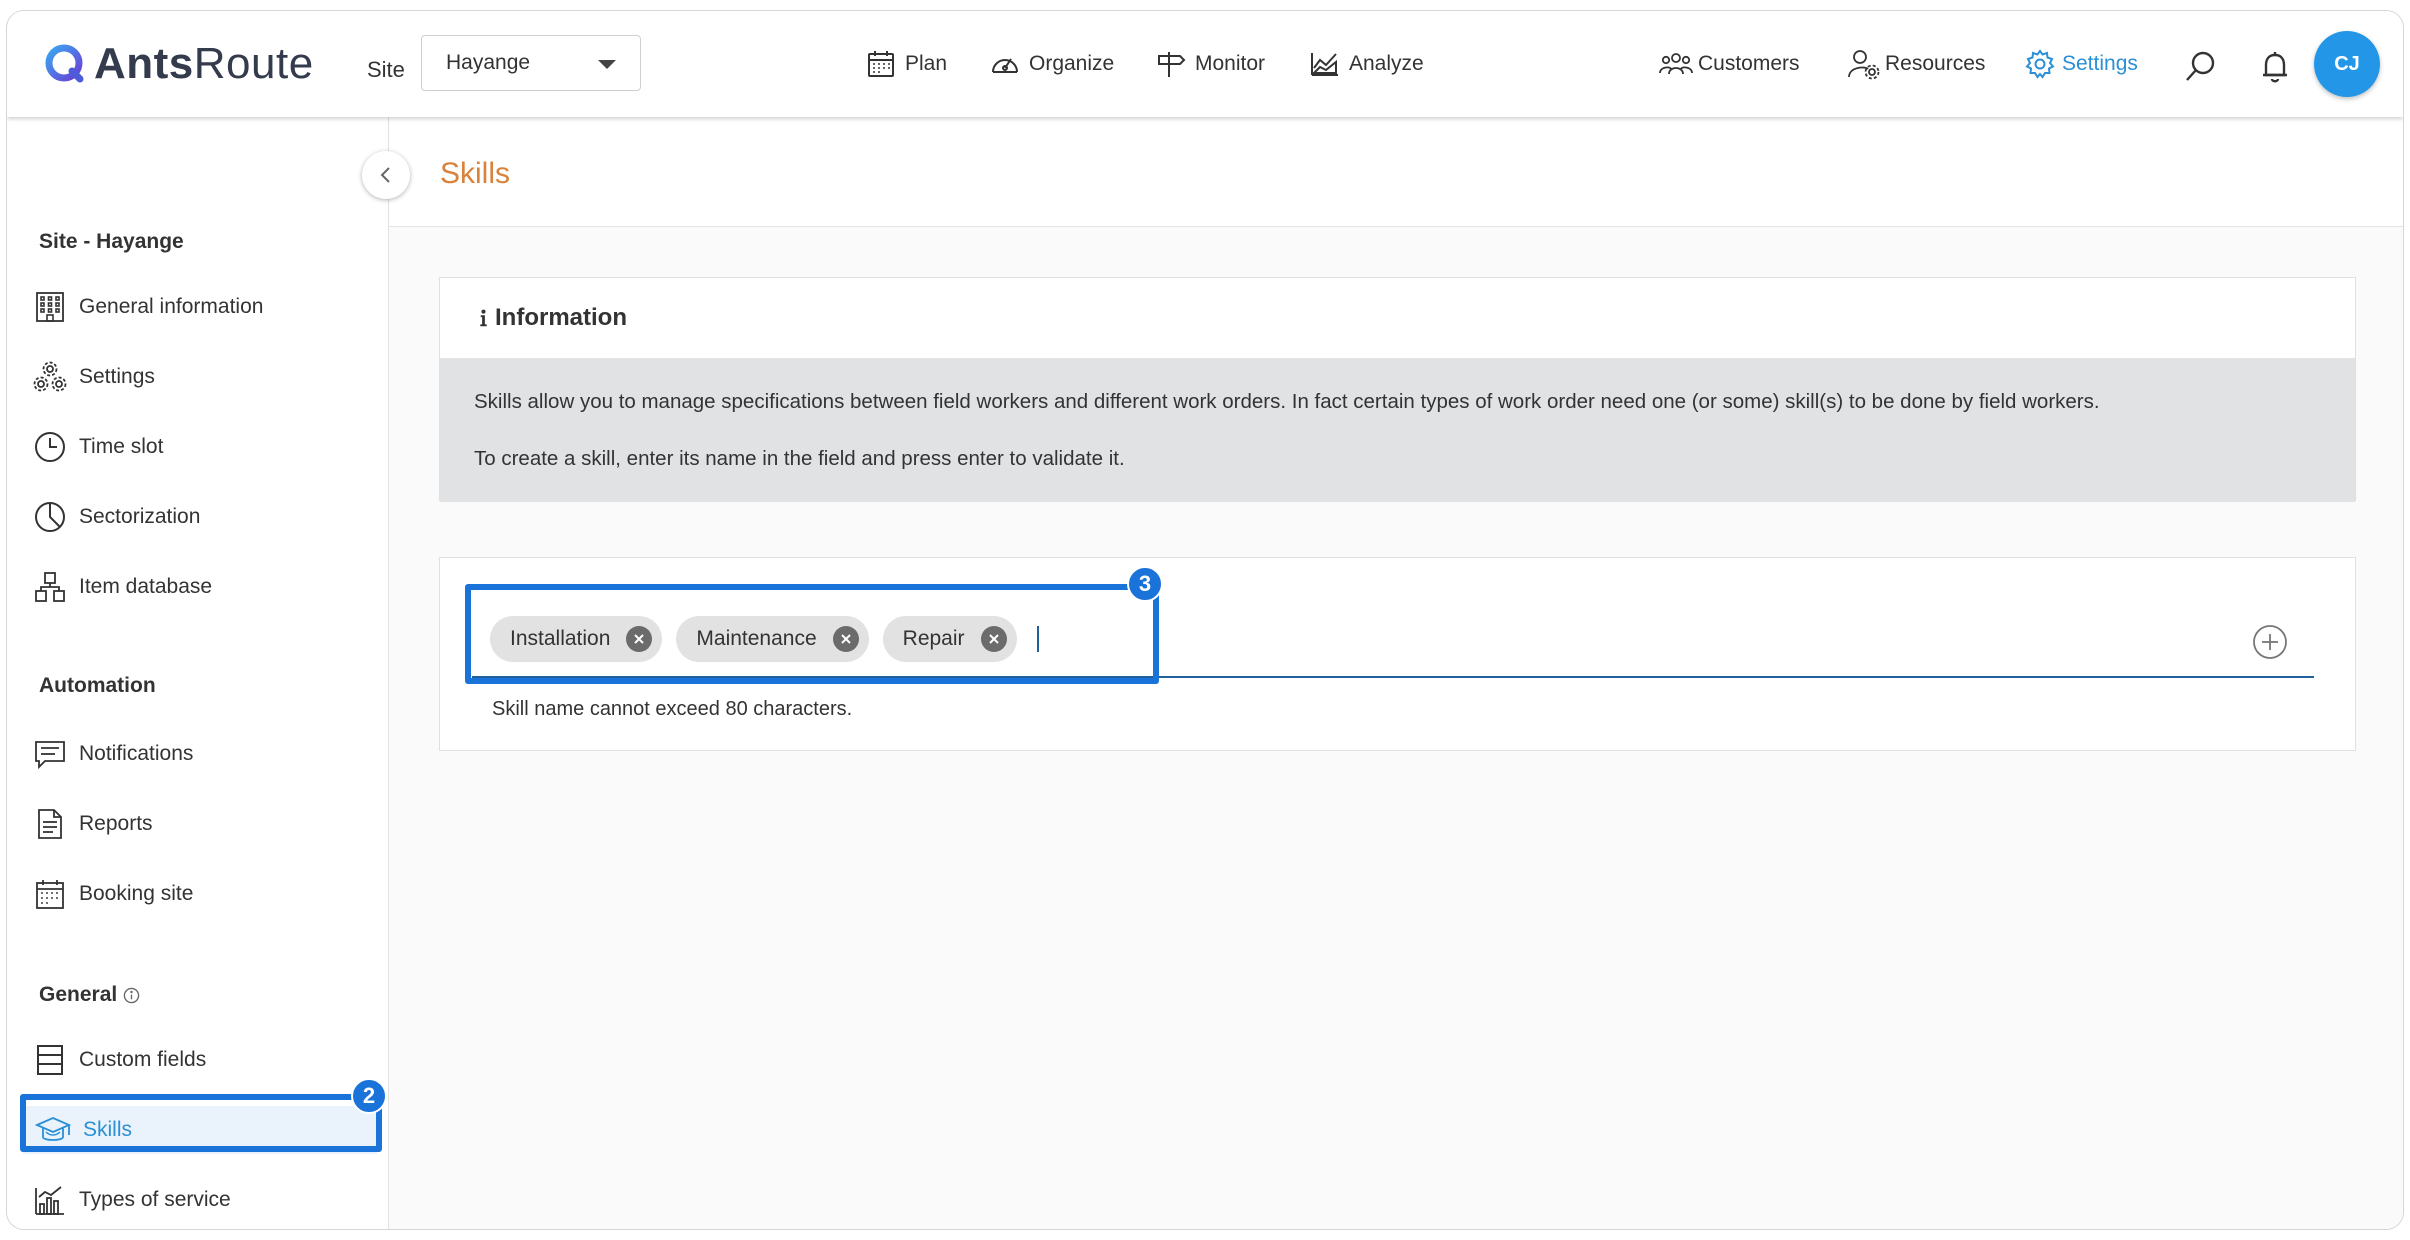  I want to click on nav-monitor: Monitor, so click(1210, 64).